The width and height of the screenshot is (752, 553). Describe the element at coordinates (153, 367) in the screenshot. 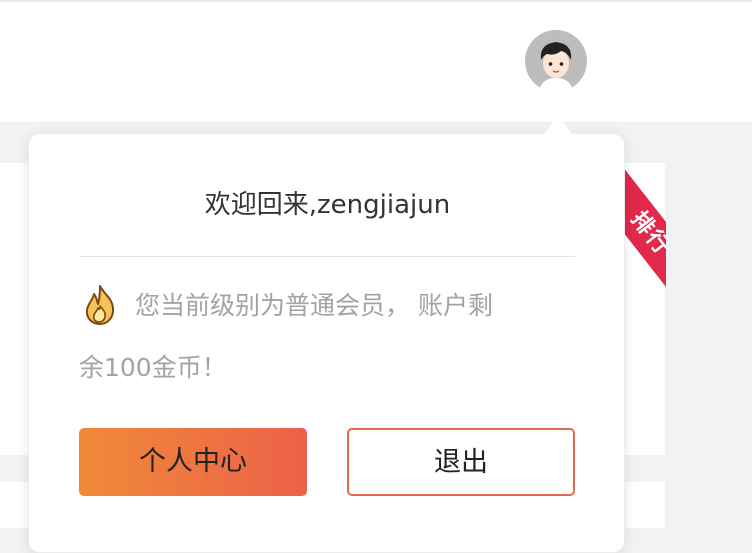

I see `membership-line-2: 余100金币！` at that location.